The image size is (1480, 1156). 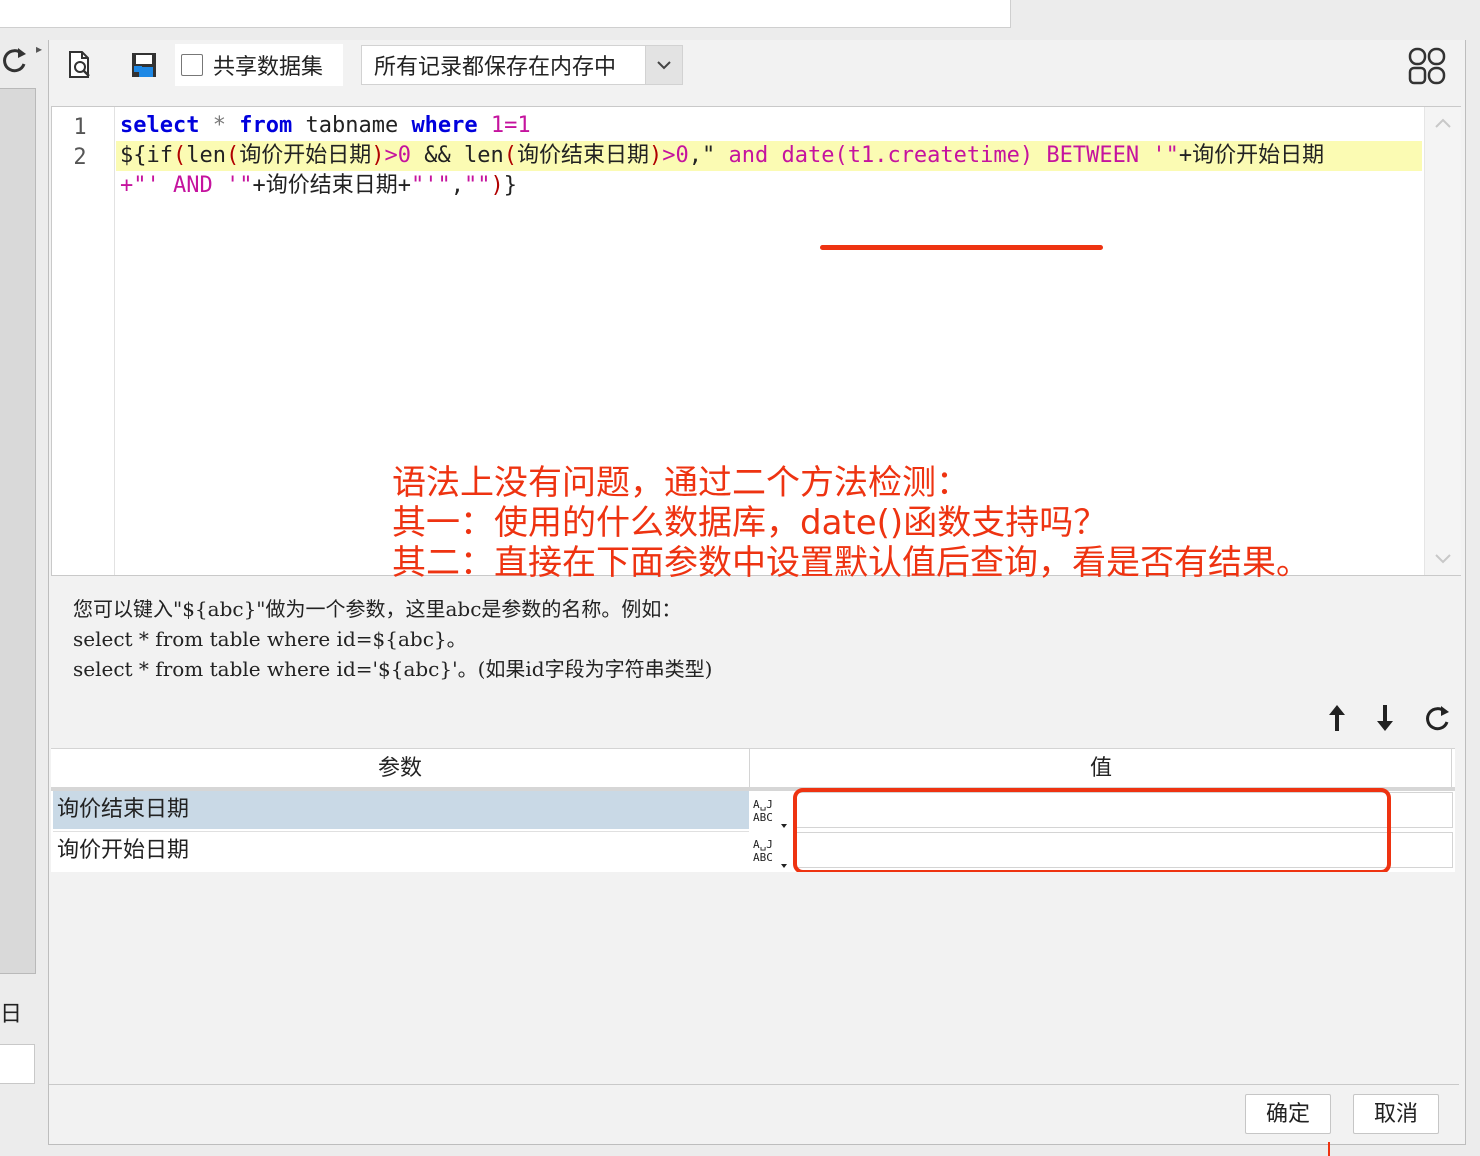 What do you see at coordinates (1427, 66) in the screenshot?
I see `layout-grid-icon` at bounding box center [1427, 66].